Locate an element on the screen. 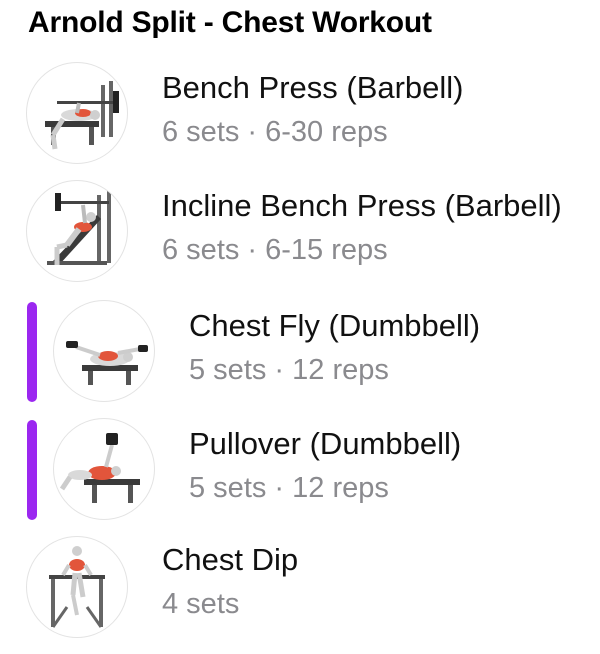  exercise-details: 6 sets · 6-15 reps is located at coordinates (275, 250).